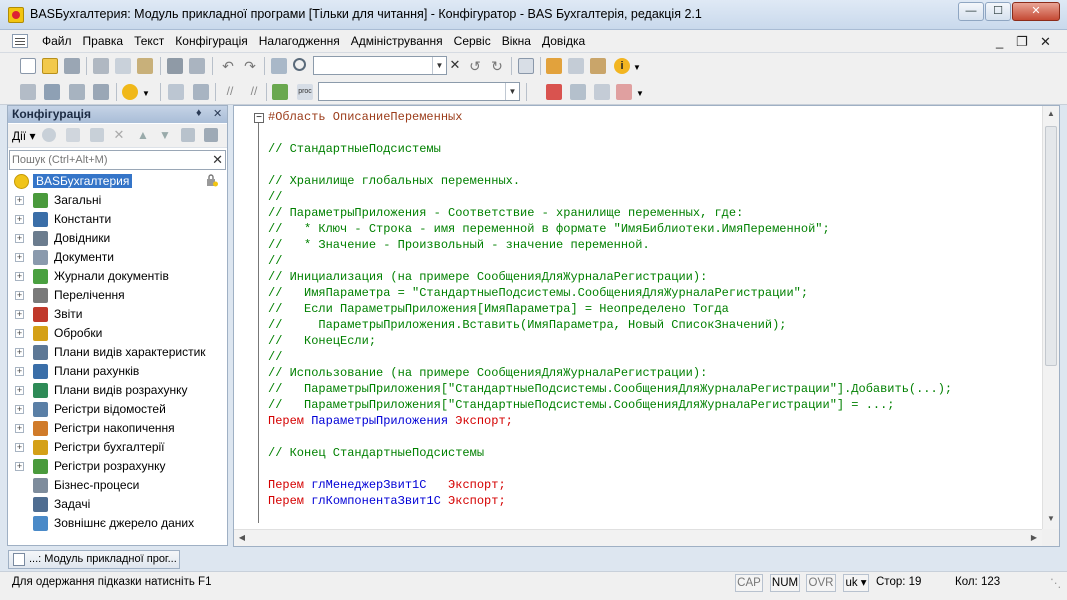 Image resolution: width=1067 pixels, height=600 pixels. Describe the element at coordinates (119, 135) in the screenshot. I see `delete-icon: ✕` at that location.